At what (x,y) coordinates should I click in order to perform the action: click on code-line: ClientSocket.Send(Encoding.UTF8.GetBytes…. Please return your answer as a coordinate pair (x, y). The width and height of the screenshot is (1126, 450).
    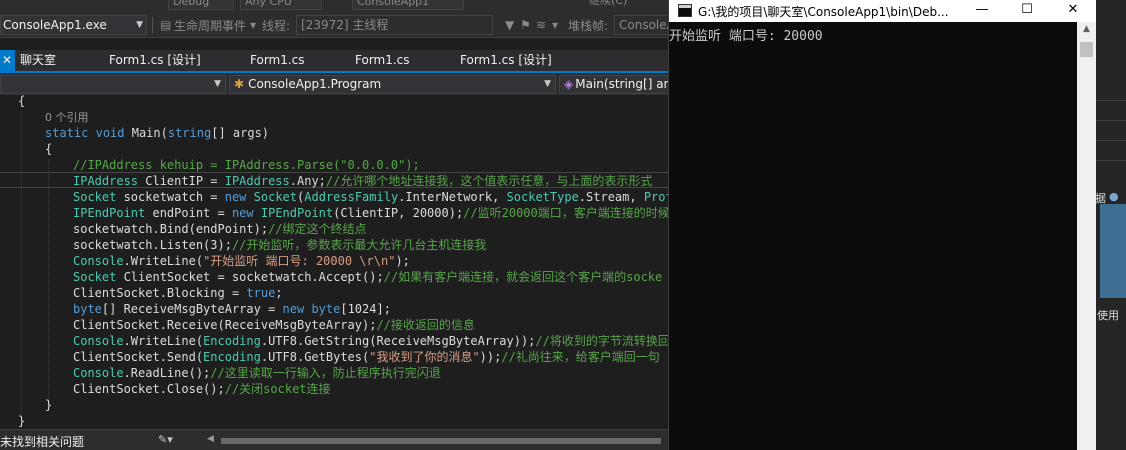
    Looking at the image, I should click on (366, 357).